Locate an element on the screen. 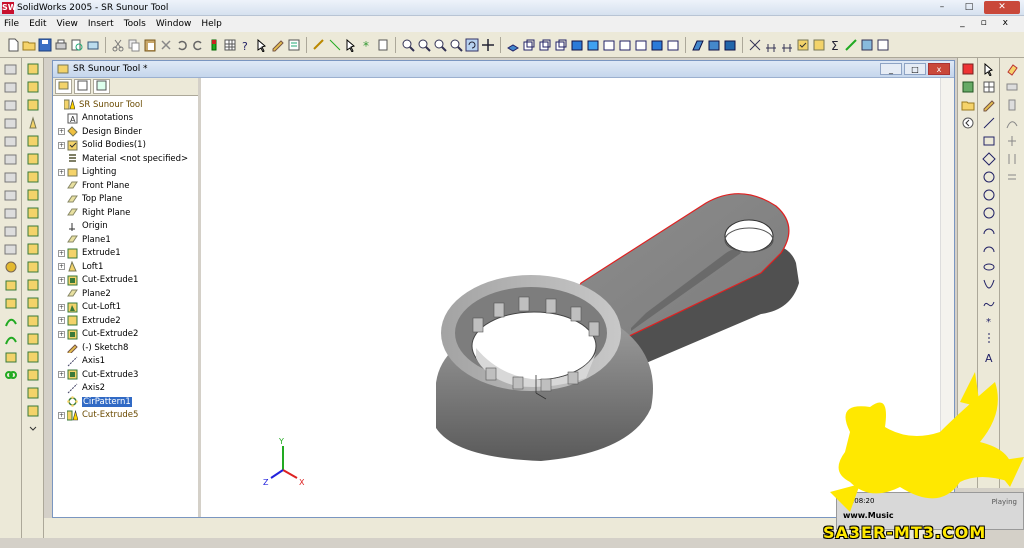  chamfer-icon is located at coordinates (33, 231).